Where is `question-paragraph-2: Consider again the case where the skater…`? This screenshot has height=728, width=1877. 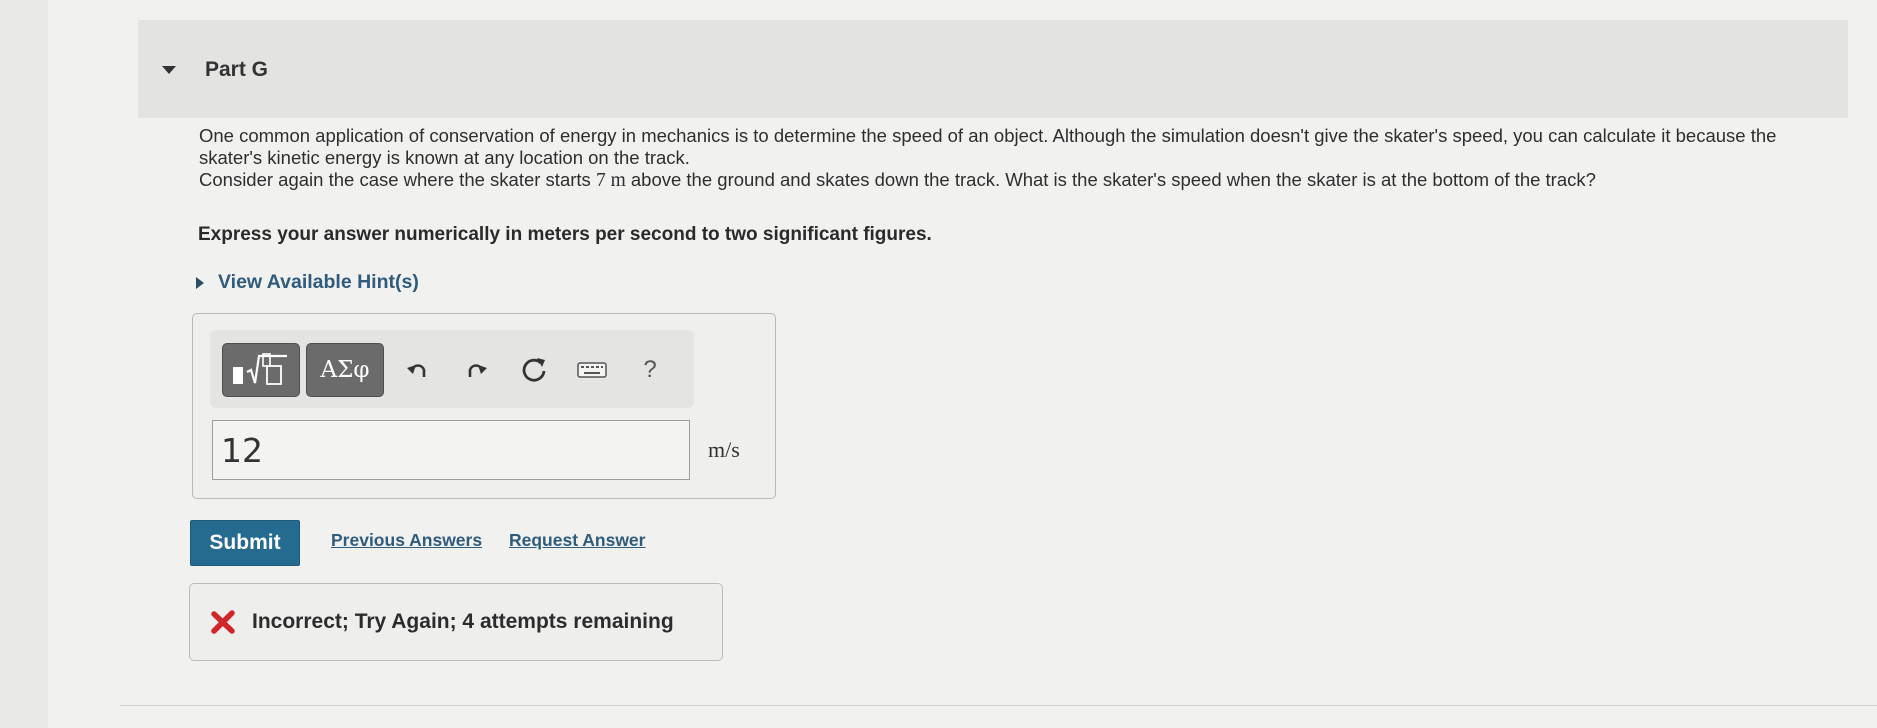 question-paragraph-2: Consider again the case where the skater… is located at coordinates (1019, 180).